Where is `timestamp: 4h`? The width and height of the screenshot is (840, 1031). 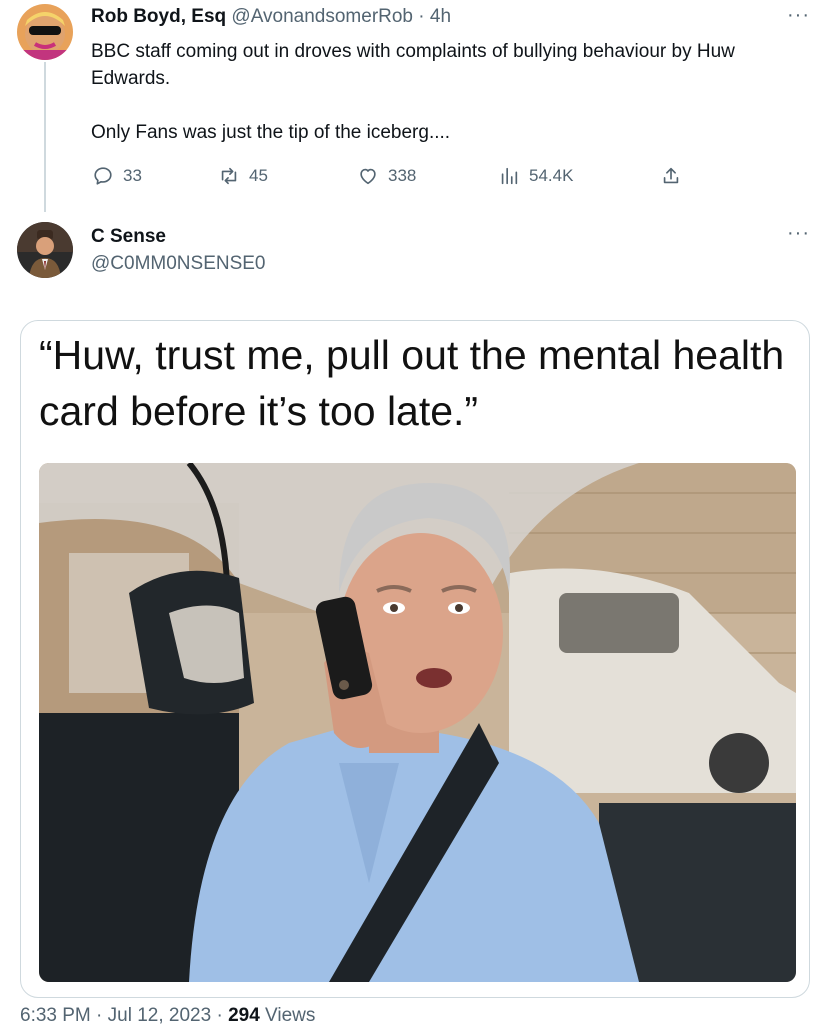
timestamp: 4h is located at coordinates (440, 16).